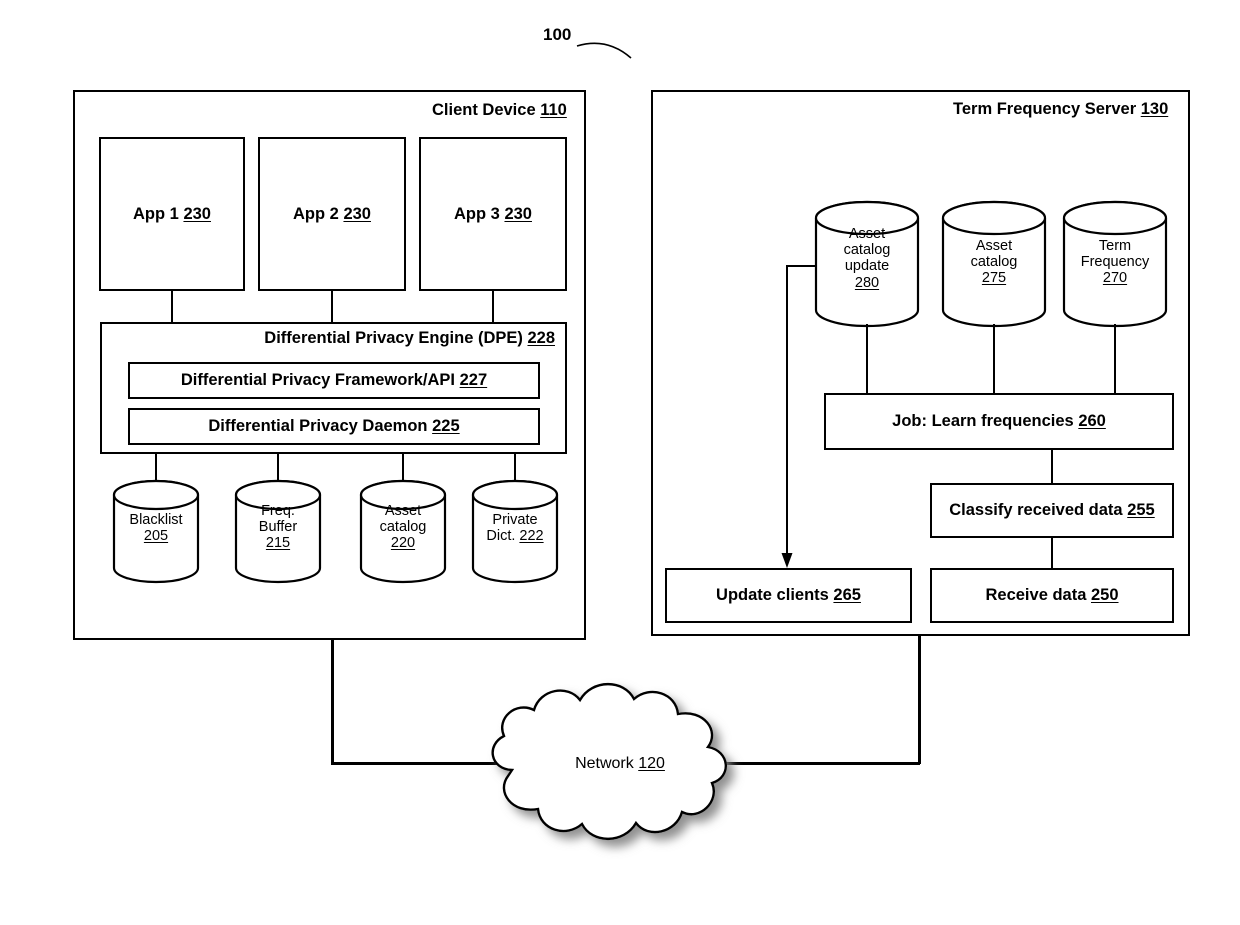 This screenshot has height=925, width=1240. What do you see at coordinates (541, 338) in the screenshot?
I see `dpe-title-ref: 228` at bounding box center [541, 338].